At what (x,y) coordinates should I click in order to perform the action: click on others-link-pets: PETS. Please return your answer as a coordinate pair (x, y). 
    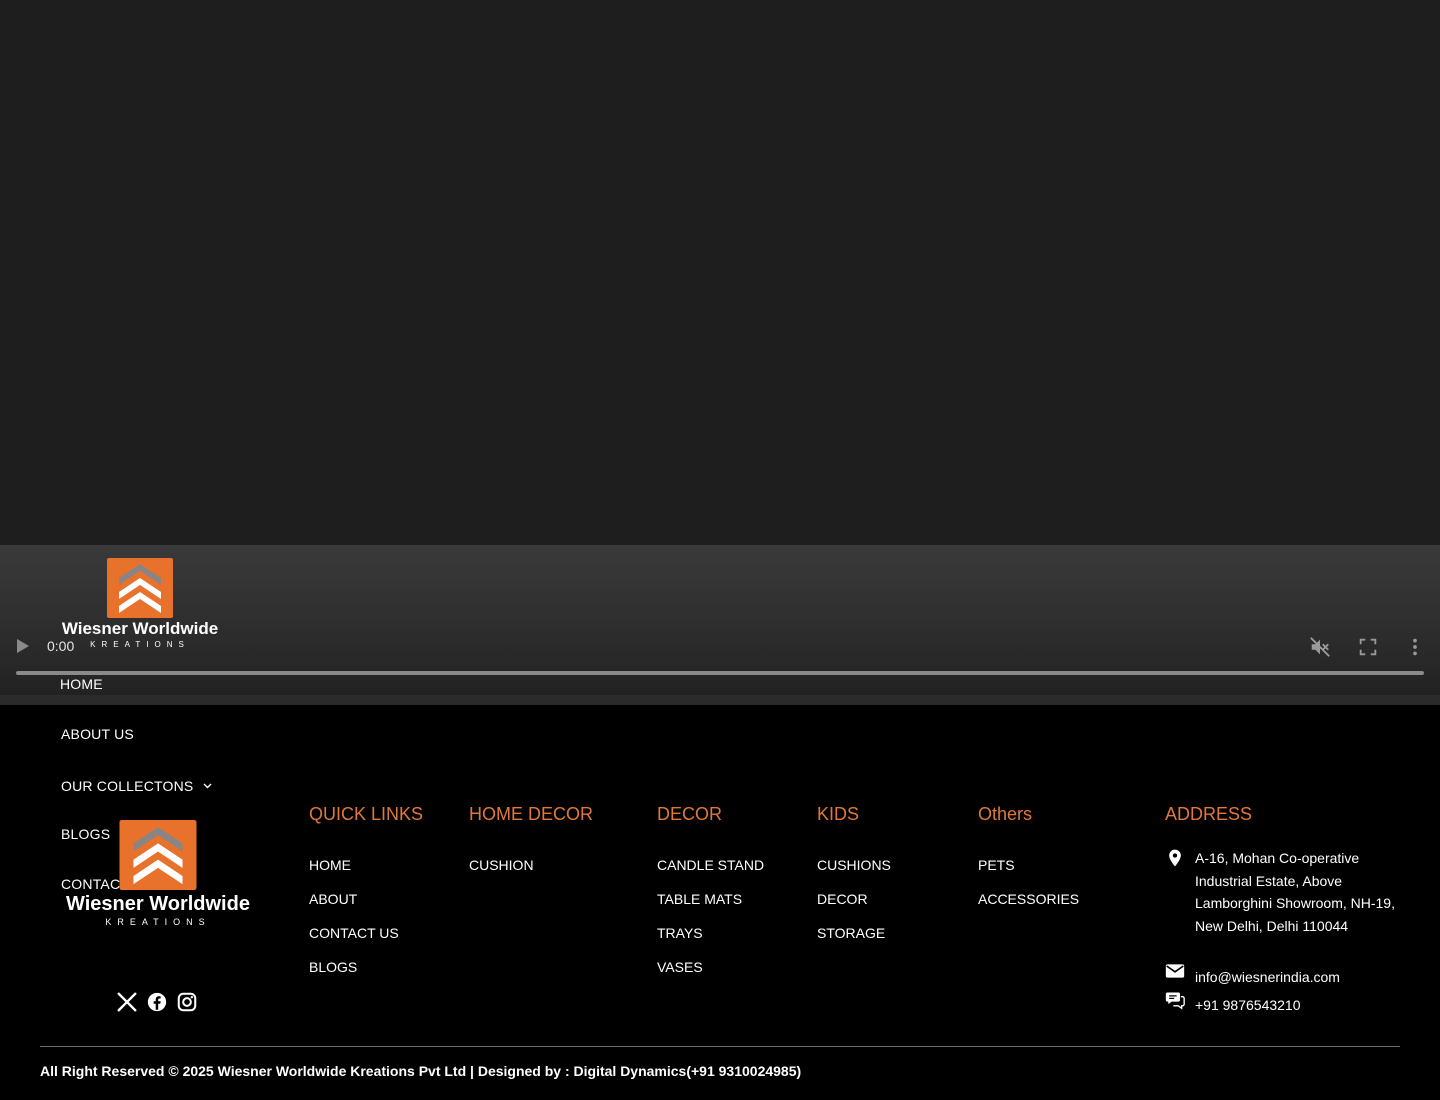
    Looking at the image, I should click on (996, 865).